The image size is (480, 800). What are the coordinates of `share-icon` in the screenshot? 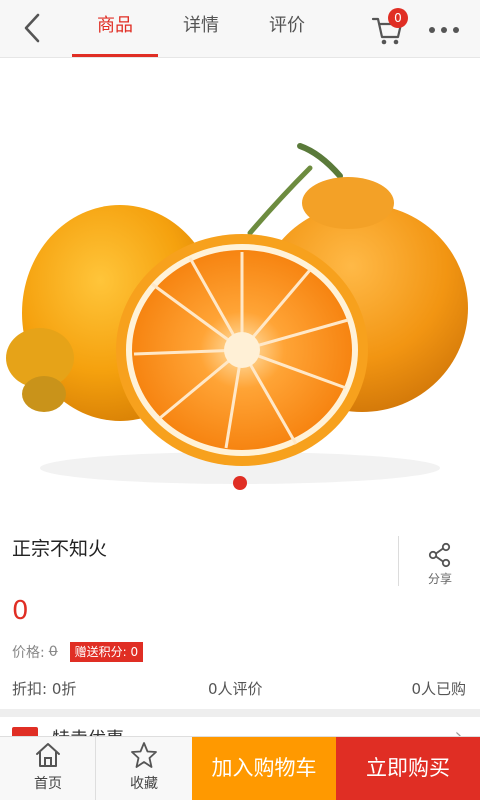 It's located at (439, 555).